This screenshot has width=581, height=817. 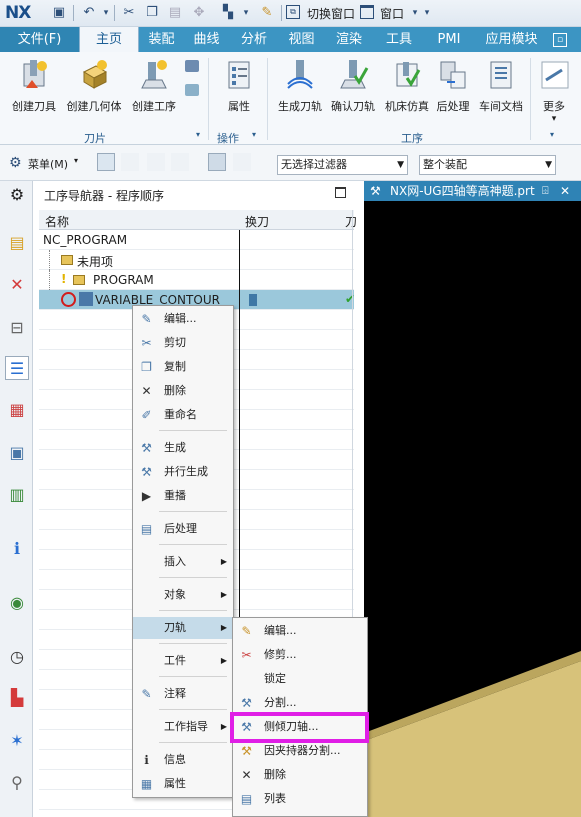 What do you see at coordinates (94, 86) in the screenshot?
I see `create-geometry-button: 创建几何体` at bounding box center [94, 86].